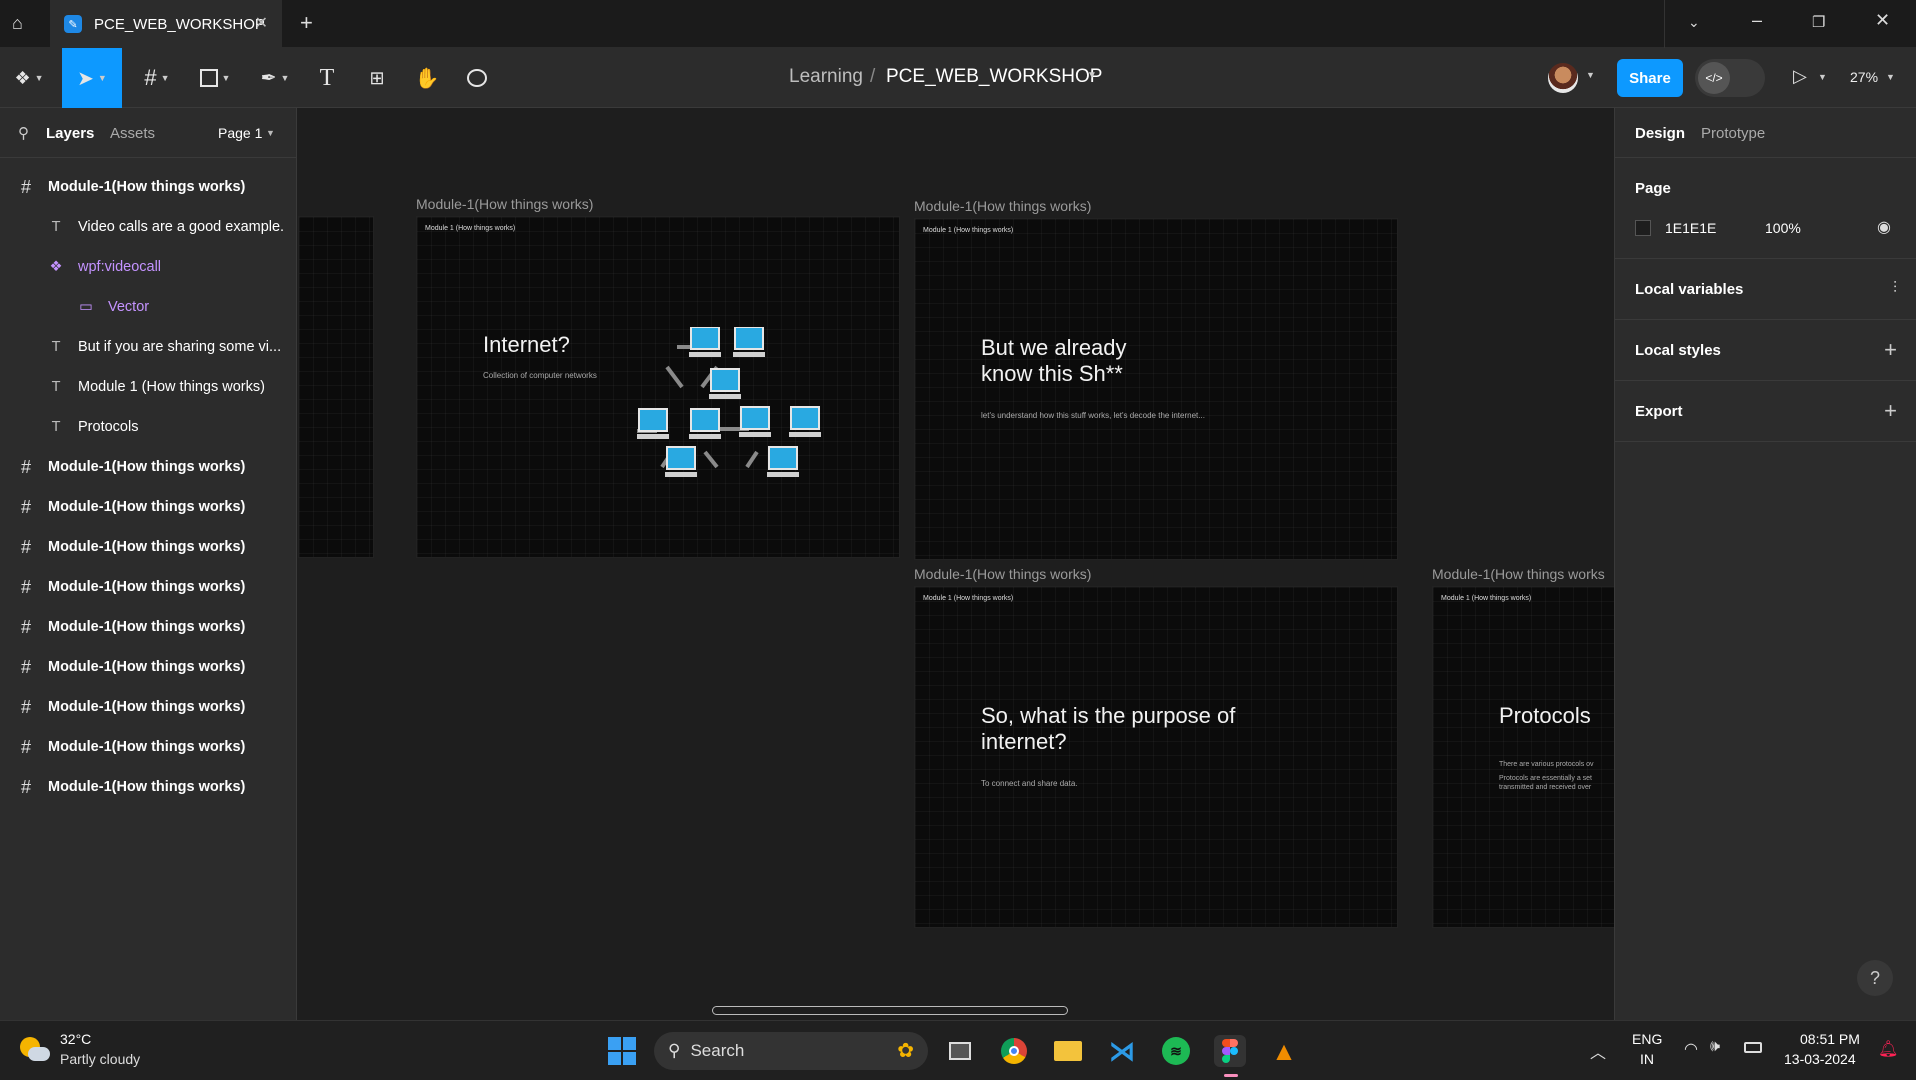 The image size is (1916, 1080). What do you see at coordinates (1578, 78) in the screenshot?
I see `collaborator-menu: ▼` at bounding box center [1578, 78].